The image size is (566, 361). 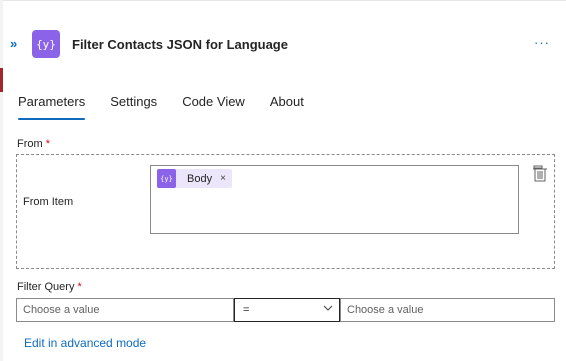 I want to click on more-options-icon: ···, so click(x=542, y=42).